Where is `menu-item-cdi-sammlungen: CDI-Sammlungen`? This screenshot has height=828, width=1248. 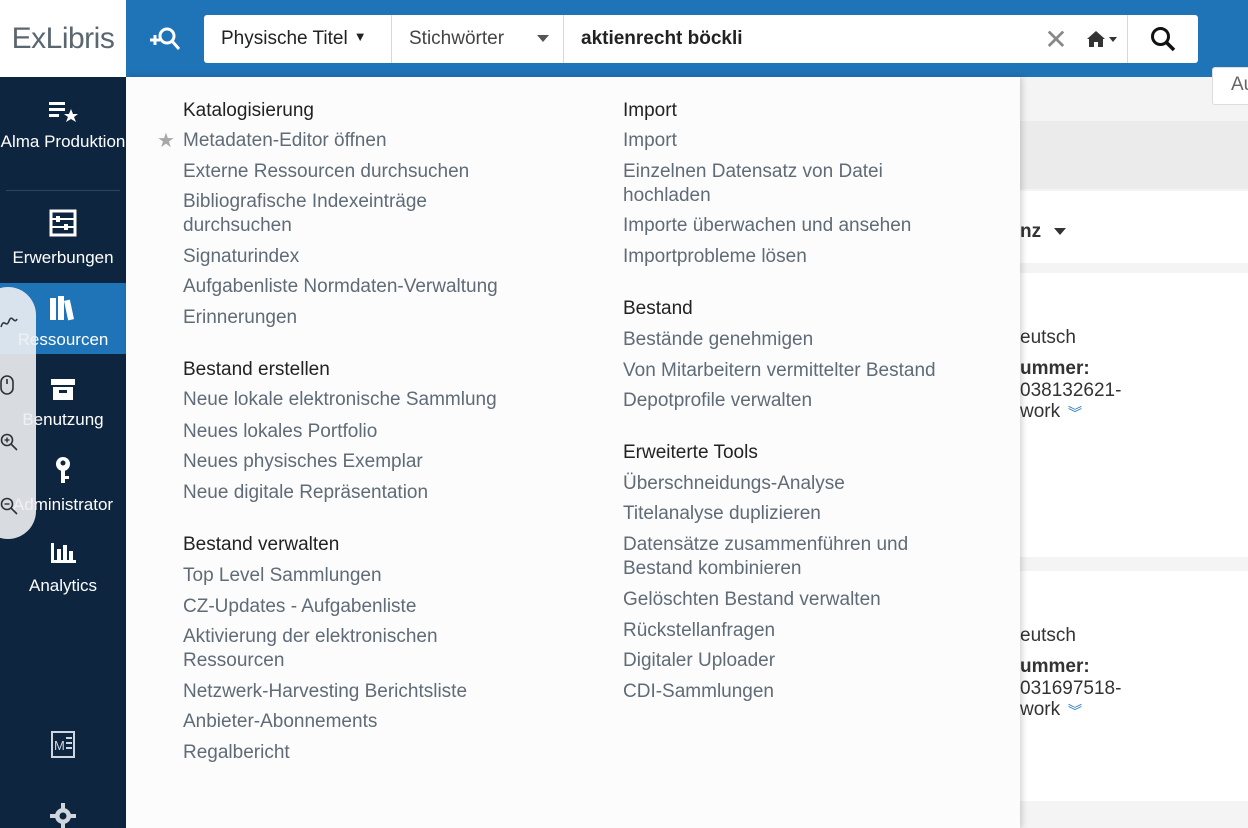 menu-item-cdi-sammlungen: CDI-Sammlungen is located at coordinates (698, 692).